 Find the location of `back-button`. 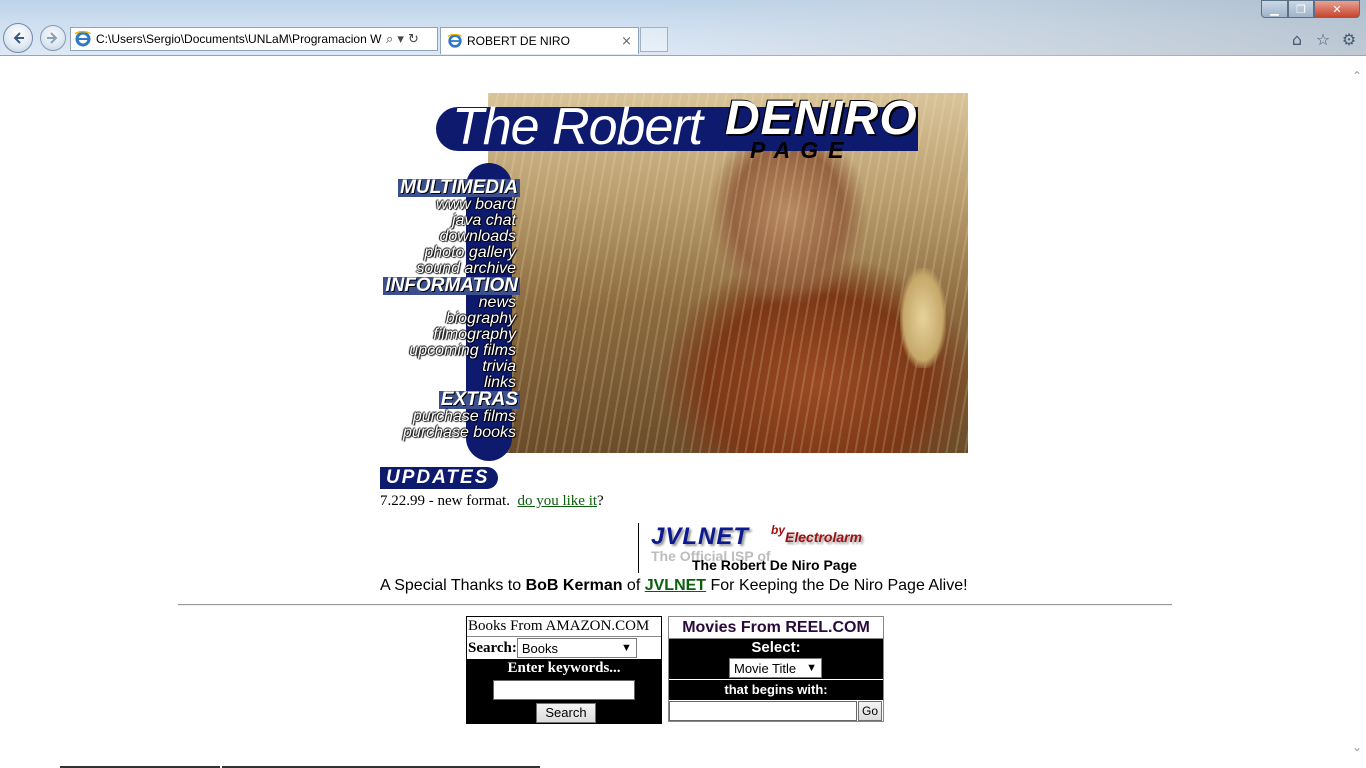

back-button is located at coordinates (18, 38).